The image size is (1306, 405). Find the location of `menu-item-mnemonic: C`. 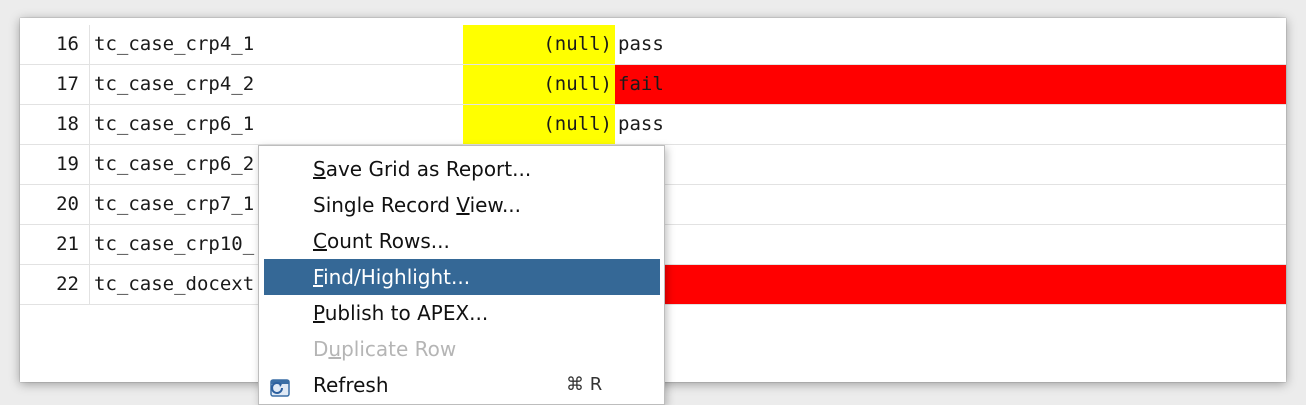

menu-item-mnemonic: C is located at coordinates (320, 241).